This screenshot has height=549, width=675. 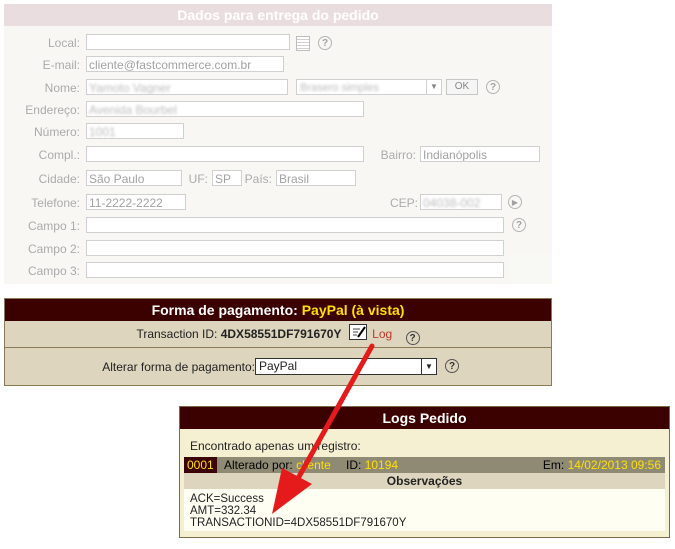 What do you see at coordinates (177, 334) in the screenshot?
I see `transaction-label: Transaction ID:` at bounding box center [177, 334].